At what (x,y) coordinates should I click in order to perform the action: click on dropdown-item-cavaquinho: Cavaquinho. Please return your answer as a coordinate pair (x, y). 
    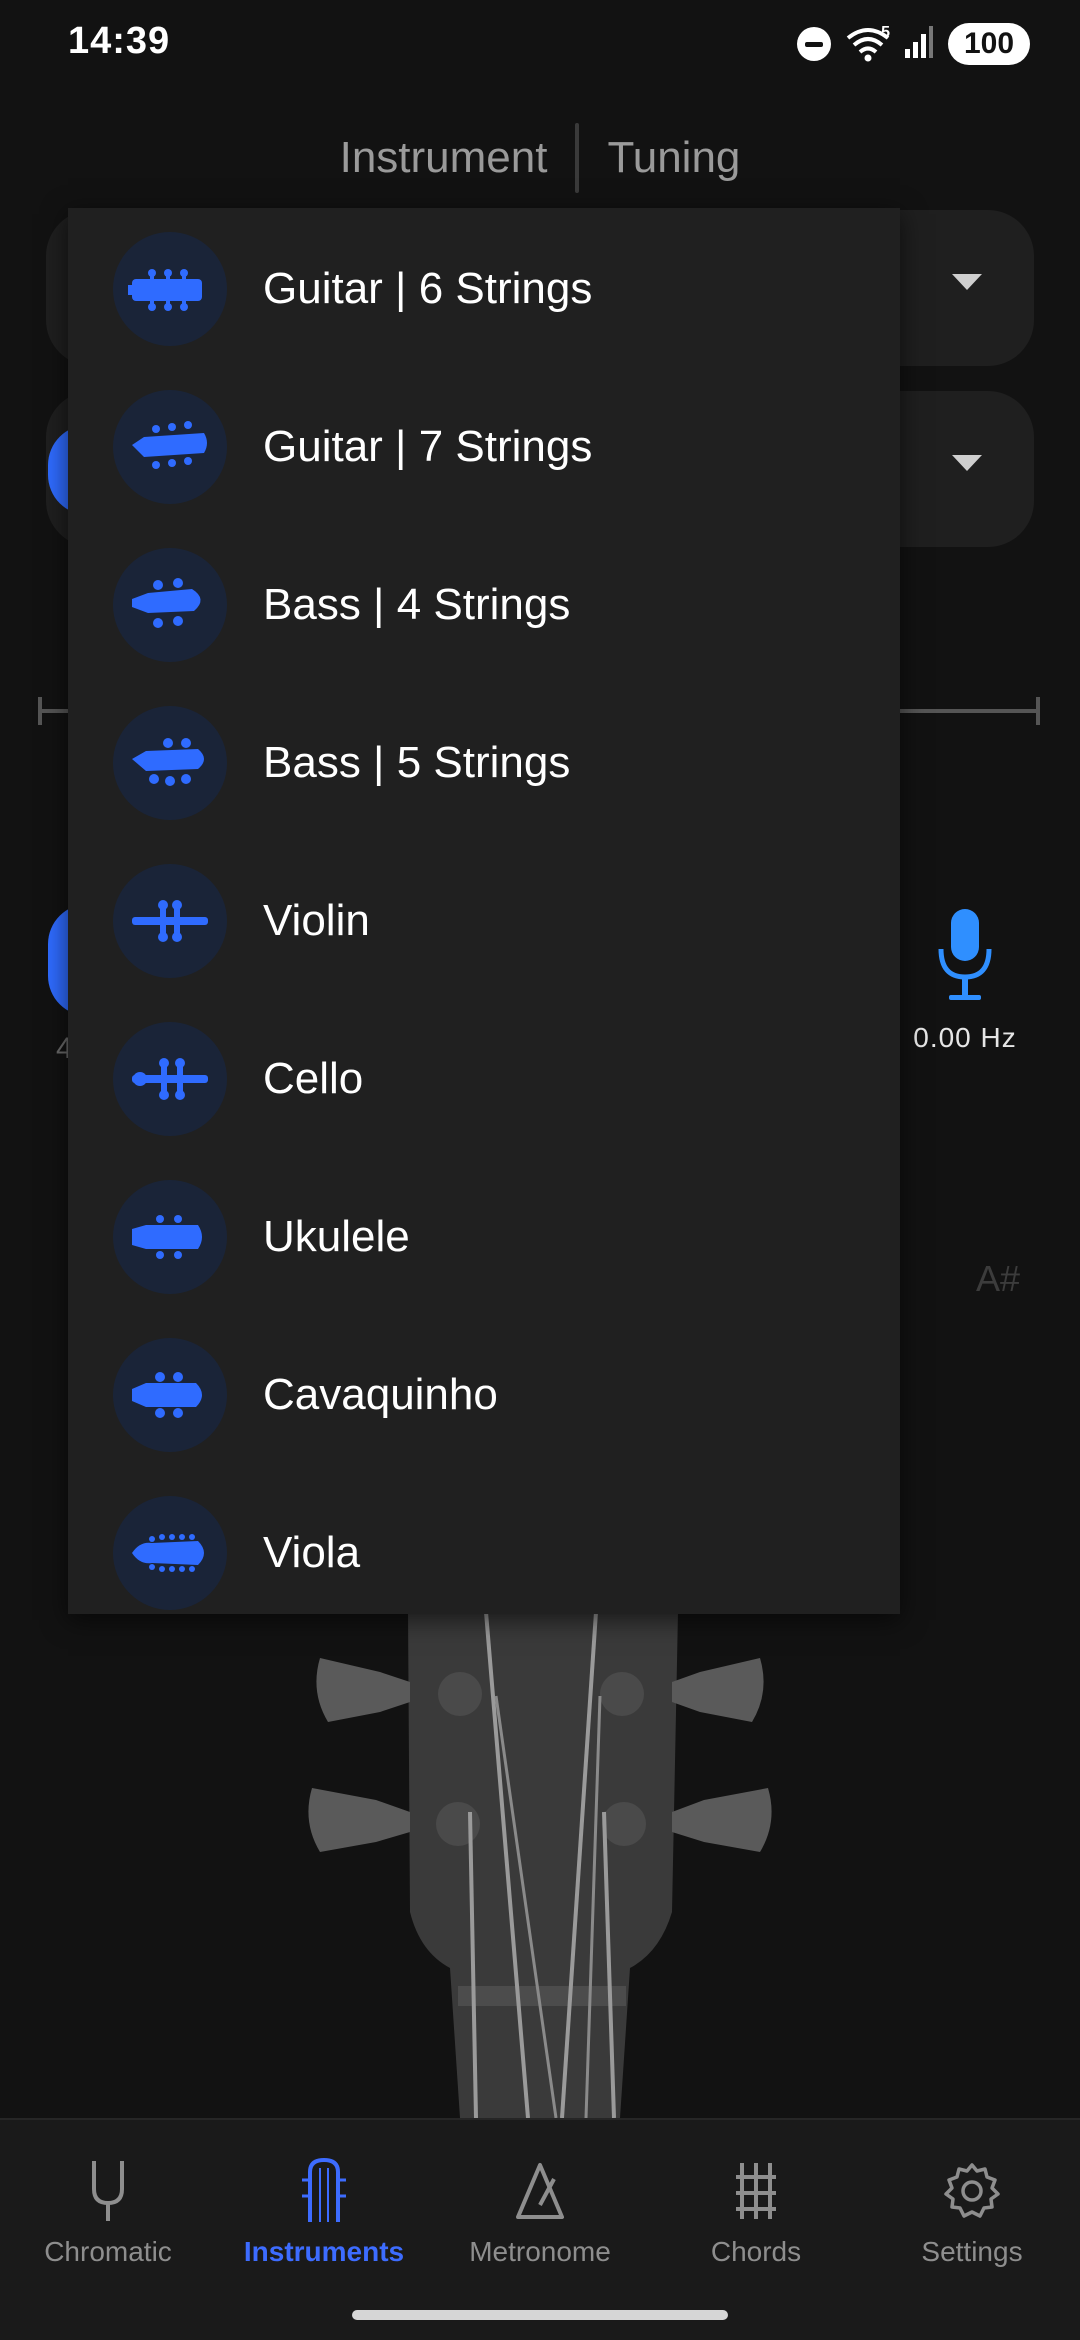
    Looking at the image, I should click on (484, 1395).